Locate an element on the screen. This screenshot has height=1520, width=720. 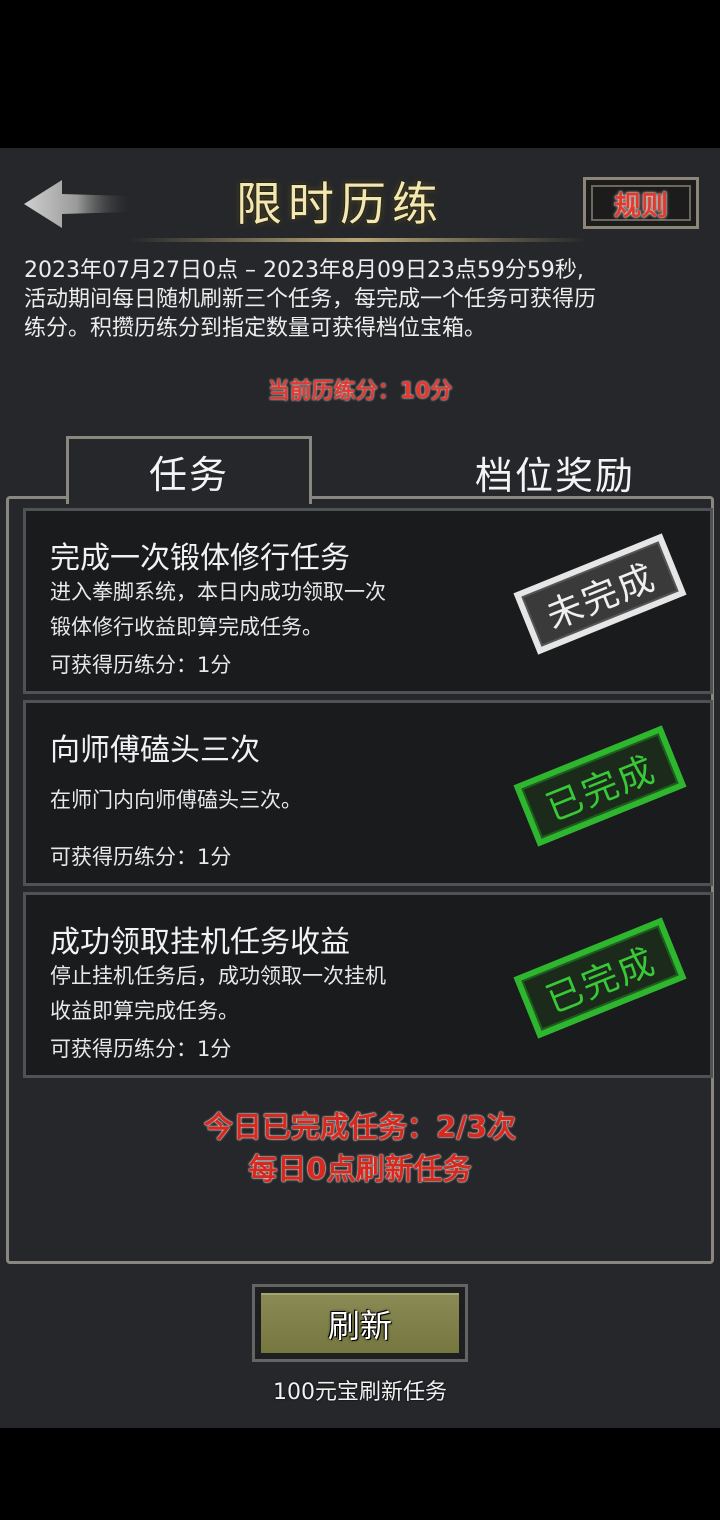
refresh-note: 每日0点刷新任务 is located at coordinates (360, 1169).